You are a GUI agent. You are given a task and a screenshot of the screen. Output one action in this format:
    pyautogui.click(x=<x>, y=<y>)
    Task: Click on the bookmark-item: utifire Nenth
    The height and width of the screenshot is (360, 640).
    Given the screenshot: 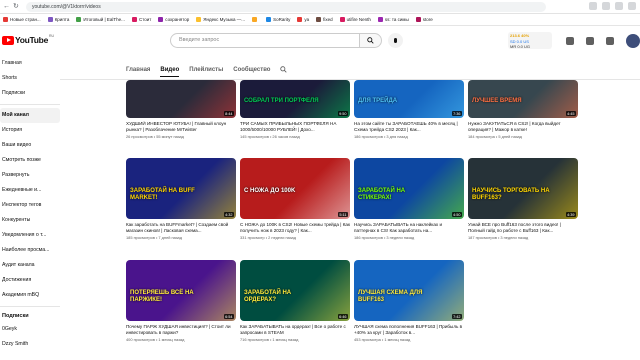 What is the action you would take?
    pyautogui.click(x=355, y=19)
    